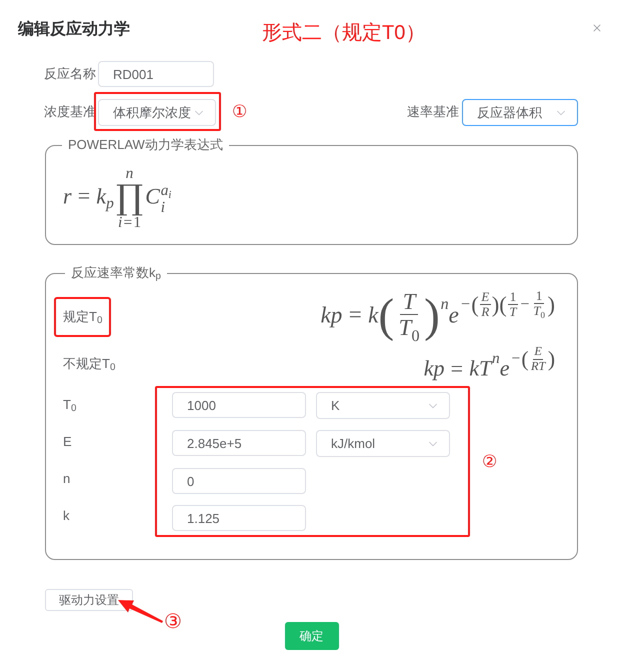 The width and height of the screenshot is (623, 656). What do you see at coordinates (66, 516) in the screenshot?
I see `parameter-label: k` at bounding box center [66, 516].